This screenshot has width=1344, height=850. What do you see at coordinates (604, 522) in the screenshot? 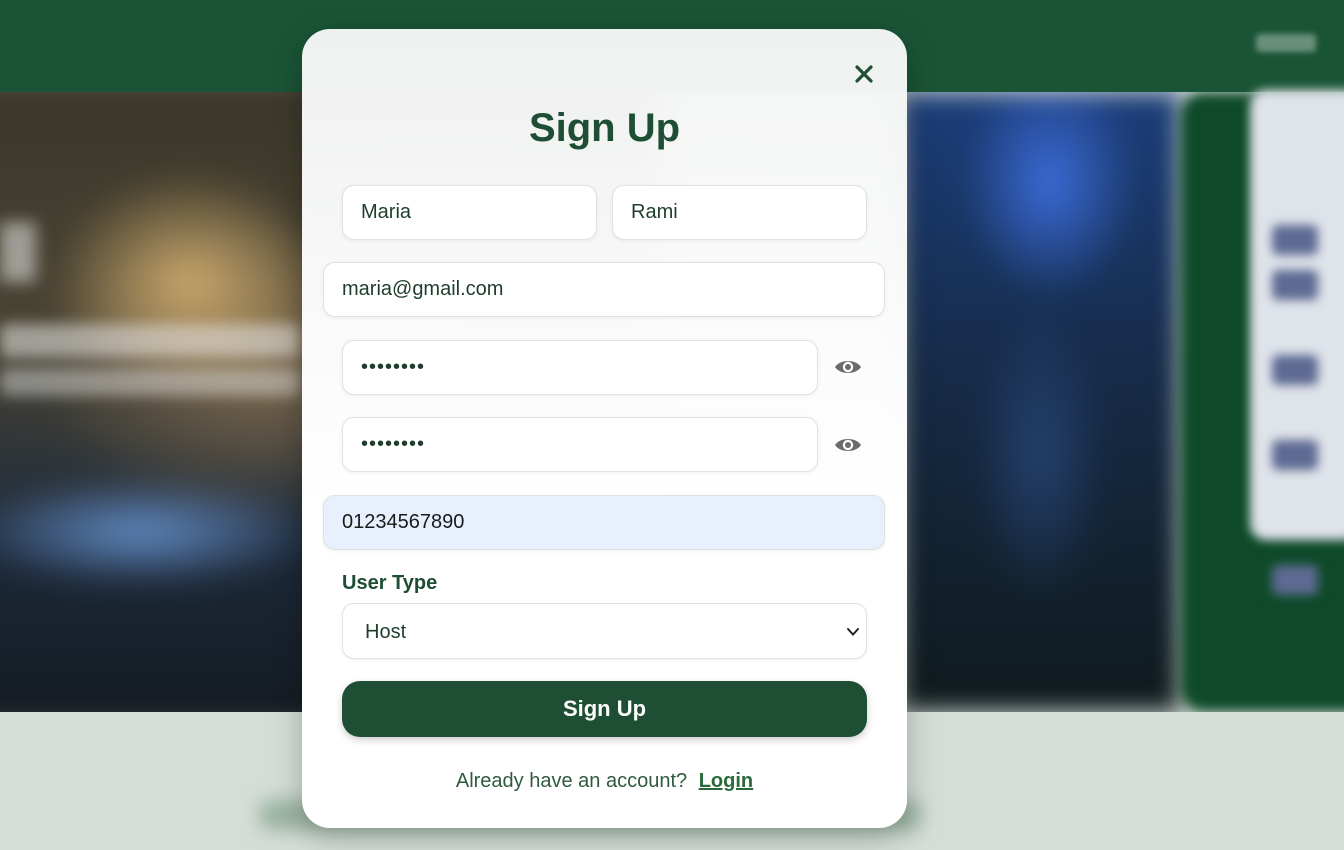
I see `phone-input` at bounding box center [604, 522].